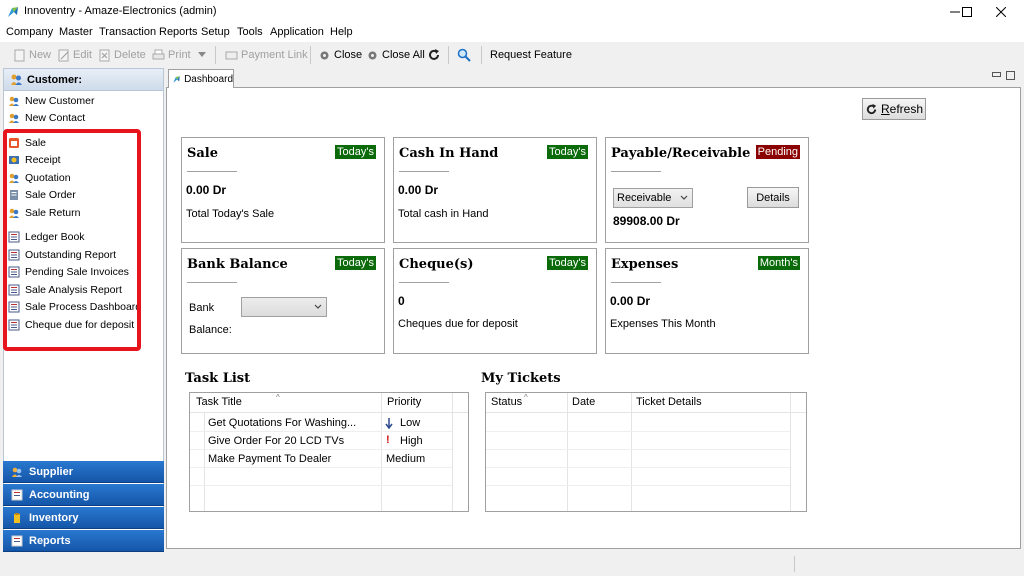  What do you see at coordinates (178, 32) in the screenshot?
I see `menu-reports: Reports` at bounding box center [178, 32].